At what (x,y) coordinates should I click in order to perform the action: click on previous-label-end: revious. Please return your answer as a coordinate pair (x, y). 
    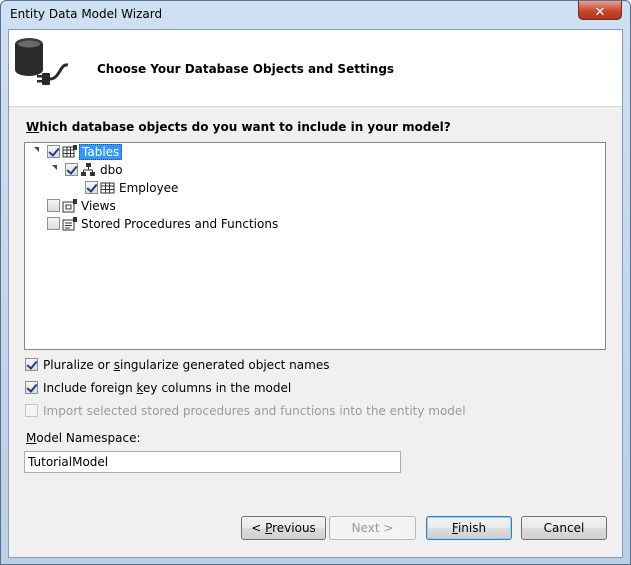
    Looking at the image, I should click on (294, 528).